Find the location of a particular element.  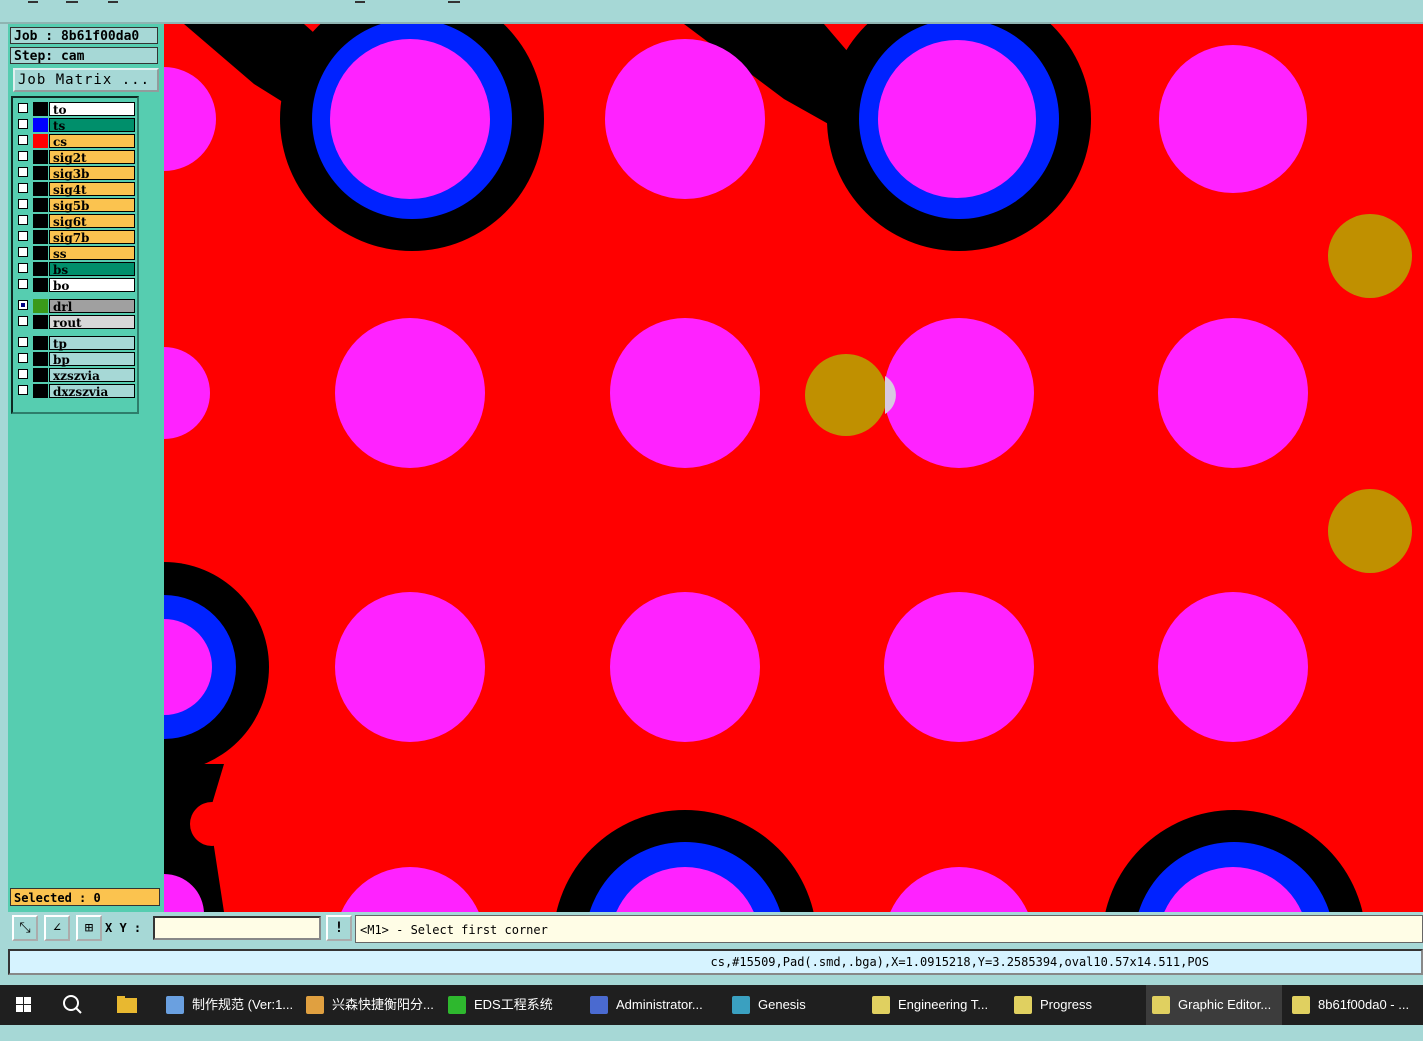

layer-row-sig2t: sig2t is located at coordinates (76, 157).